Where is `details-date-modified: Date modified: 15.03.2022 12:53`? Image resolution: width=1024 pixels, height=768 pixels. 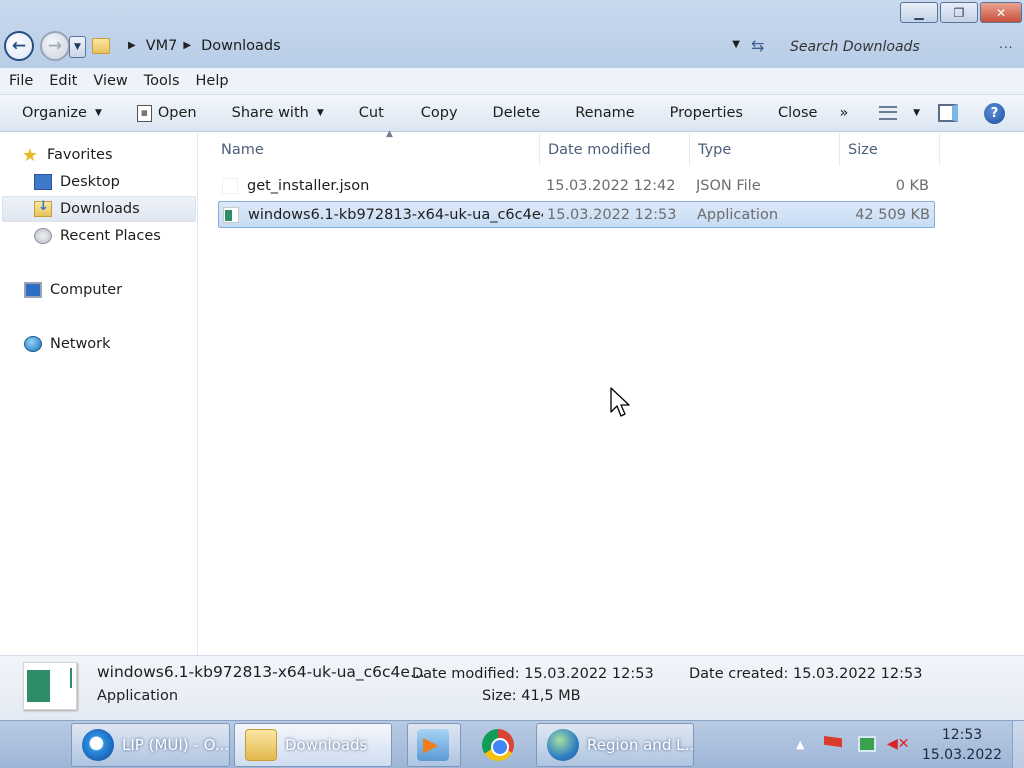
details-date-modified: Date modified: 15.03.2022 12:53 is located at coordinates (533, 674).